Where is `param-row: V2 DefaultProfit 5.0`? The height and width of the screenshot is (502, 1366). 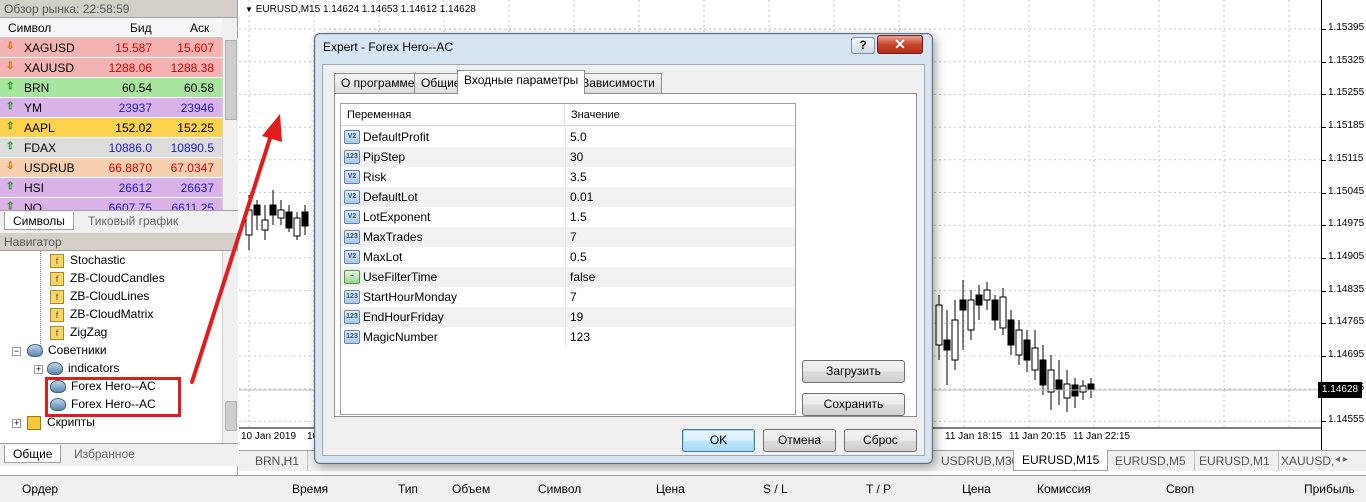
param-row: V2 DefaultProfit 5.0 is located at coordinates (568, 137).